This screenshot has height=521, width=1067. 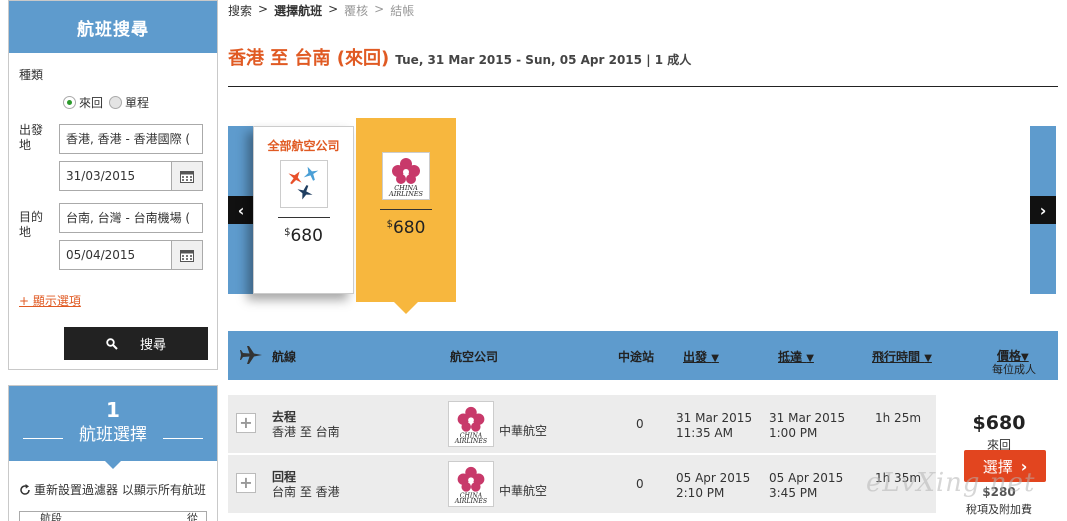 I want to click on plus-icon: +, so click(x=246, y=482).